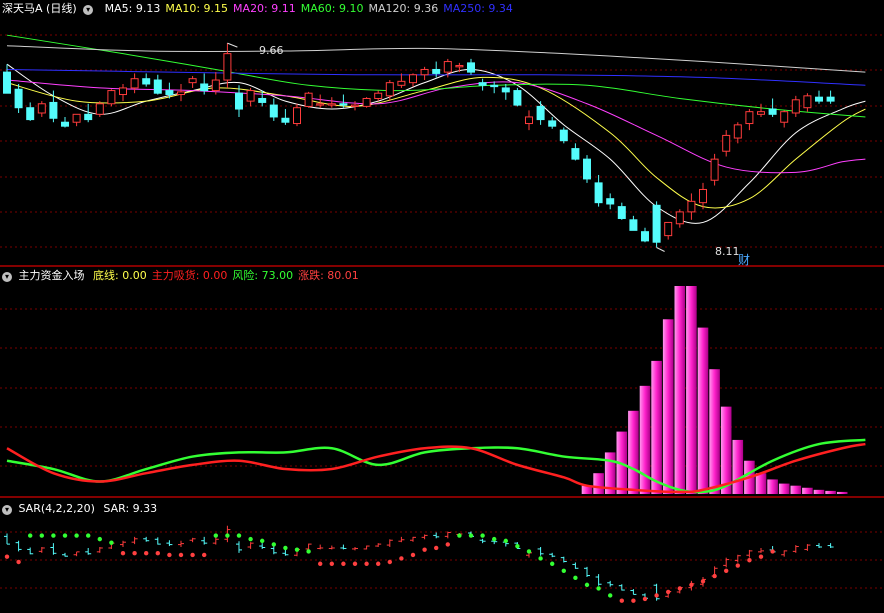 This screenshot has height=613, width=884. Describe the element at coordinates (478, 8) in the screenshot. I see `legend-item: MA250: 9.34` at that location.